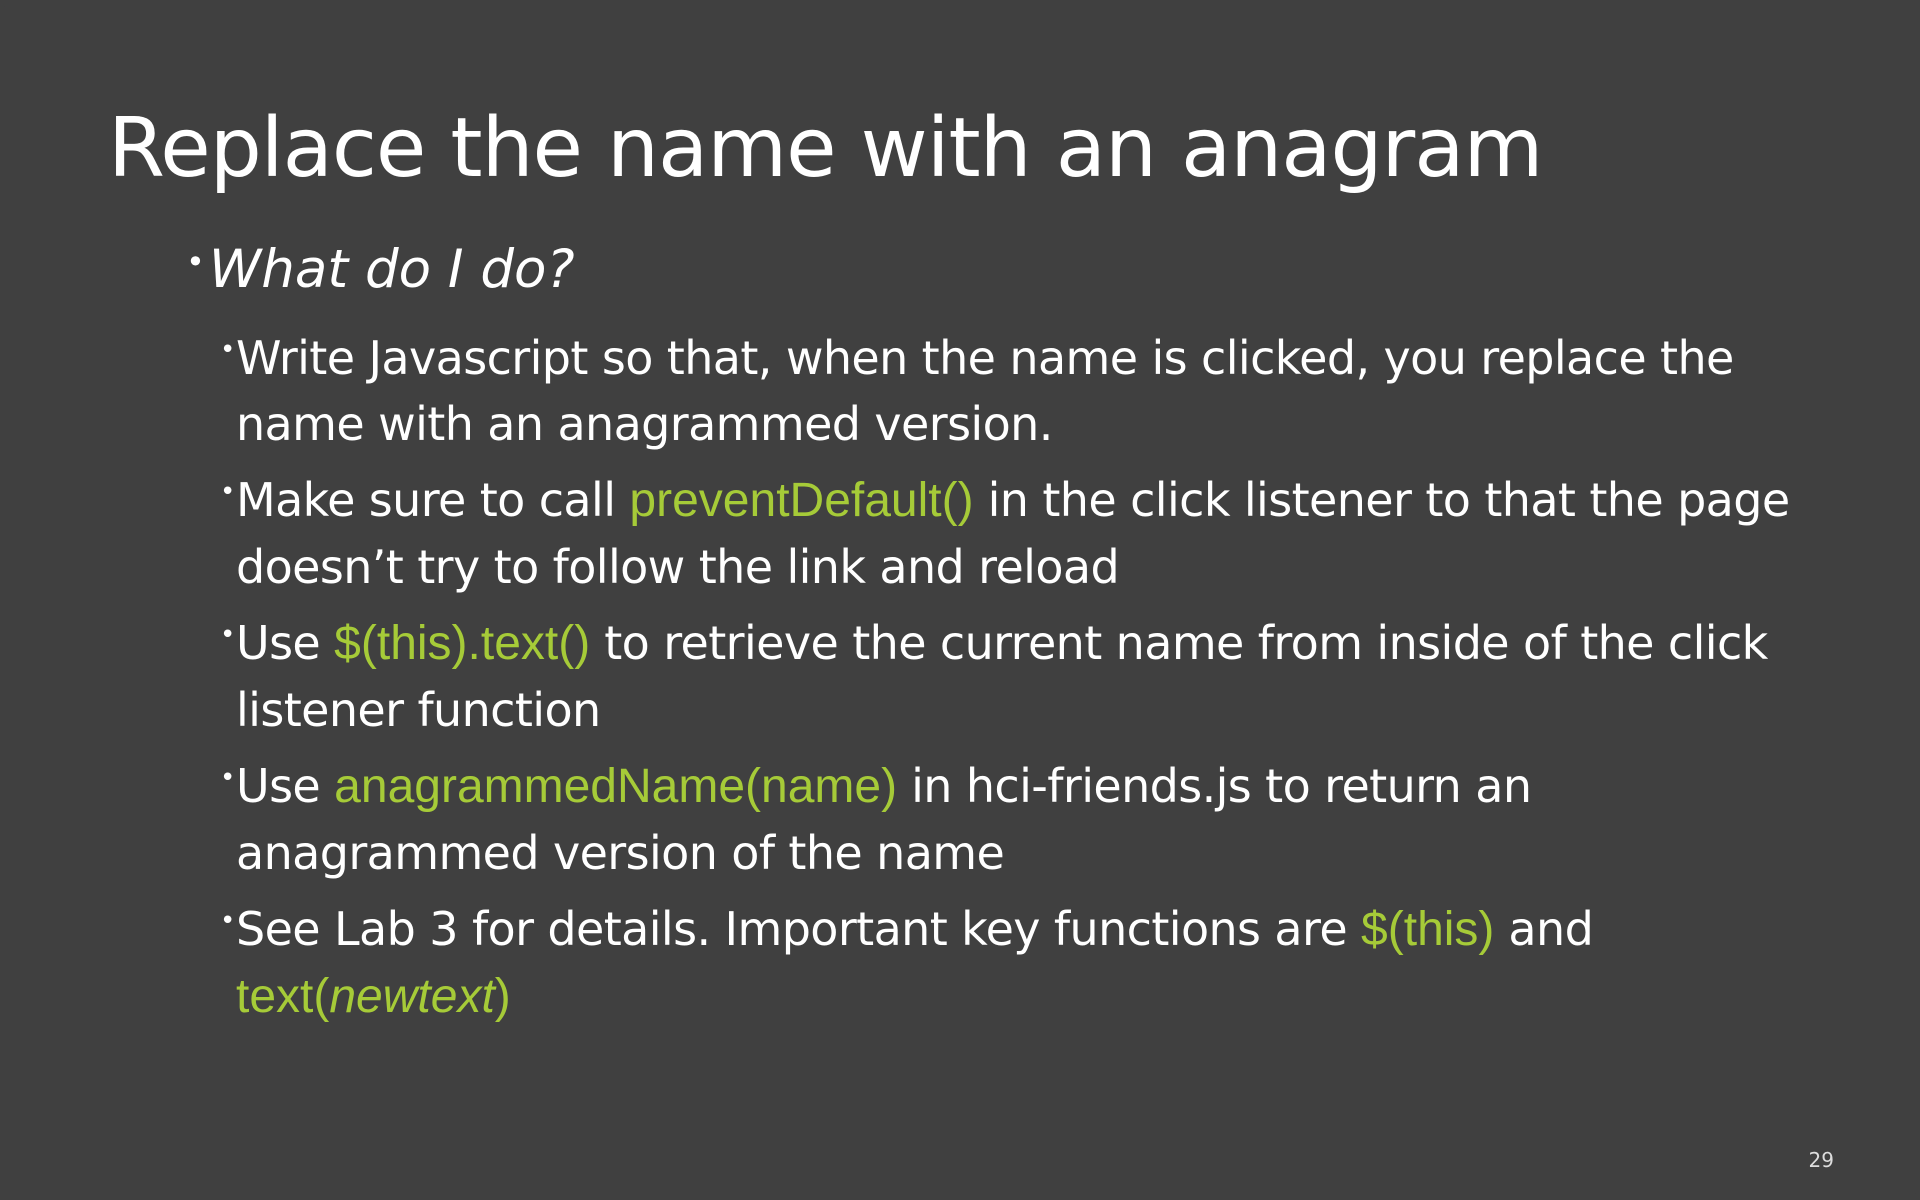 The image size is (1920, 1200). Describe the element at coordinates (412, 996) in the screenshot. I see `code-param: newtext` at that location.